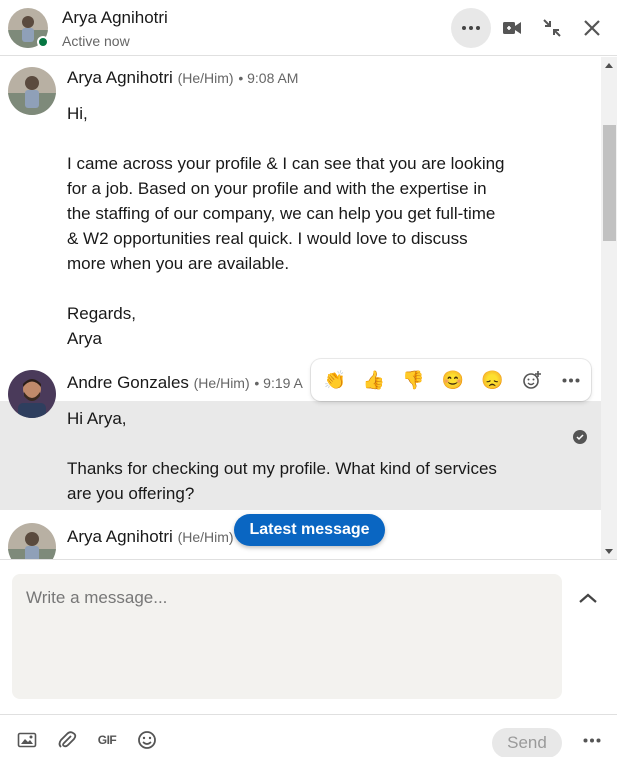 The image size is (617, 757). Describe the element at coordinates (287, 636) in the screenshot. I see `message-input` at that location.